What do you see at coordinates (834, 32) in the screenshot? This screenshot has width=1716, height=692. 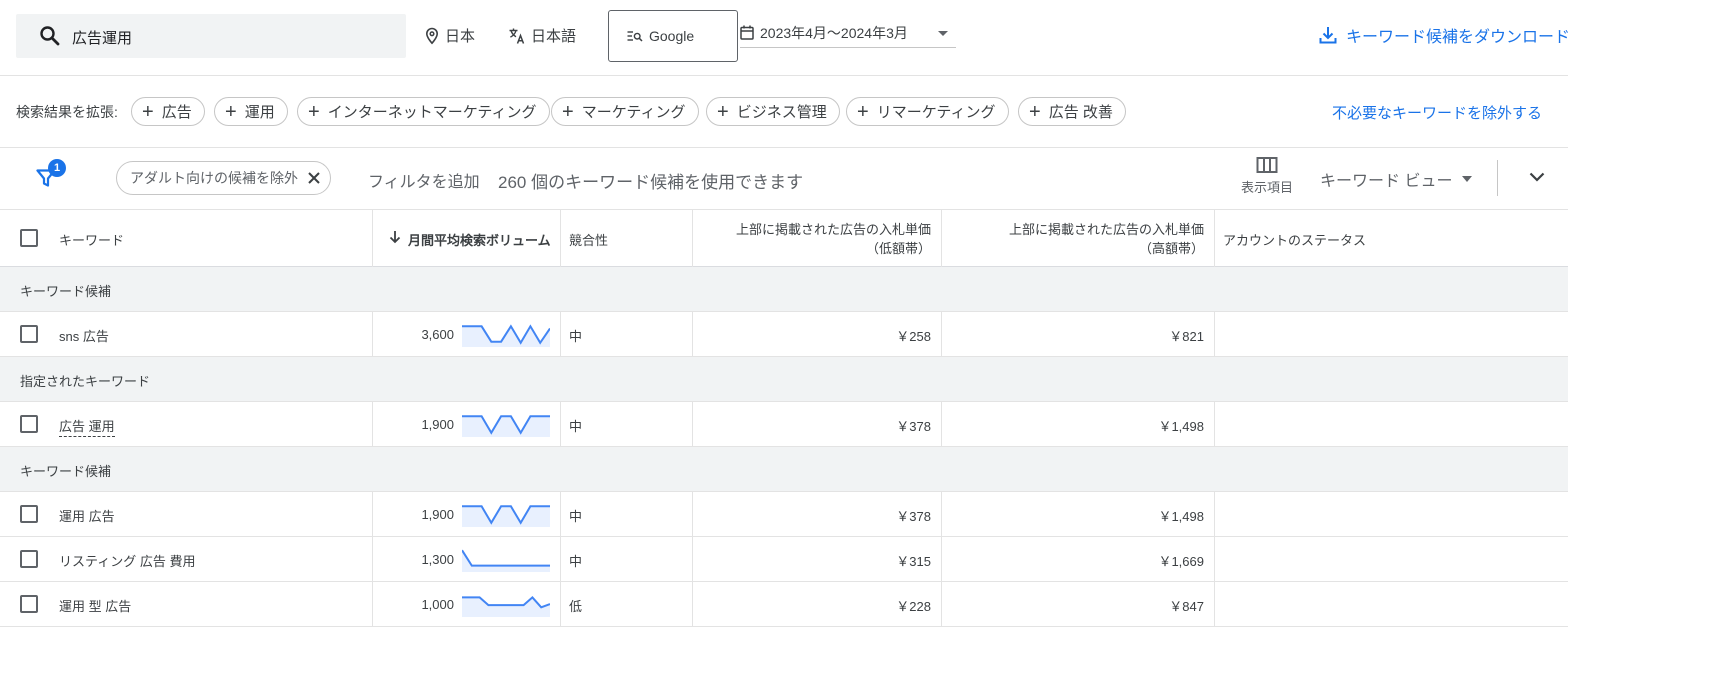 I see `date-range-label: 2023年4月〜2024年3月` at bounding box center [834, 32].